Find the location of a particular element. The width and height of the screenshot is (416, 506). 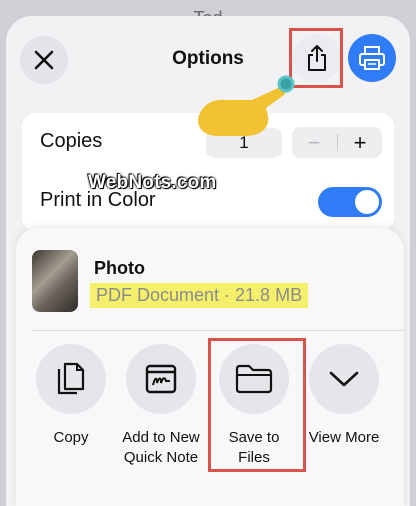

copies-stepper: − + is located at coordinates (337, 142).